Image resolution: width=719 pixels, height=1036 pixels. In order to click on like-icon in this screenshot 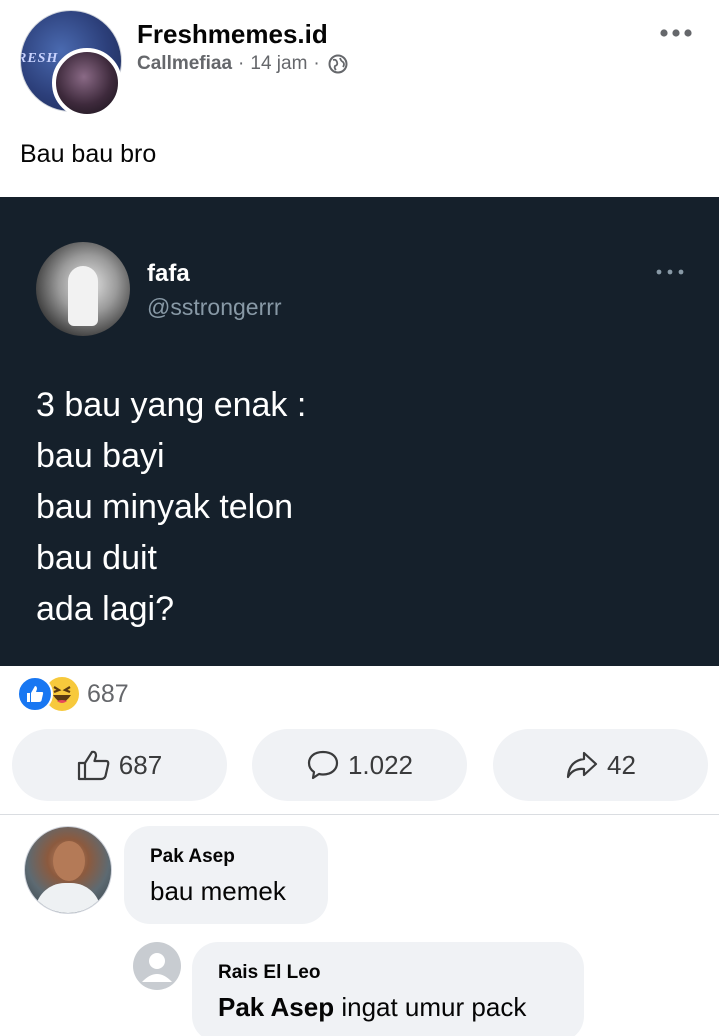, I will do `click(93, 765)`.